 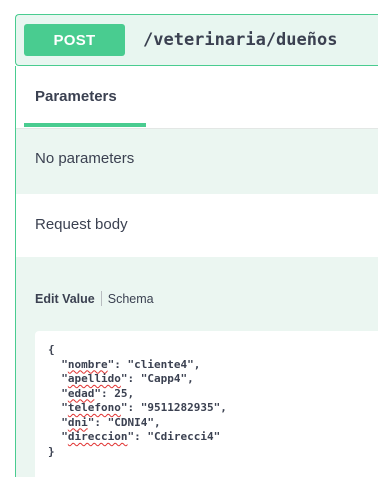 What do you see at coordinates (97, 436) in the screenshot?
I see `json-key: direccion` at bounding box center [97, 436].